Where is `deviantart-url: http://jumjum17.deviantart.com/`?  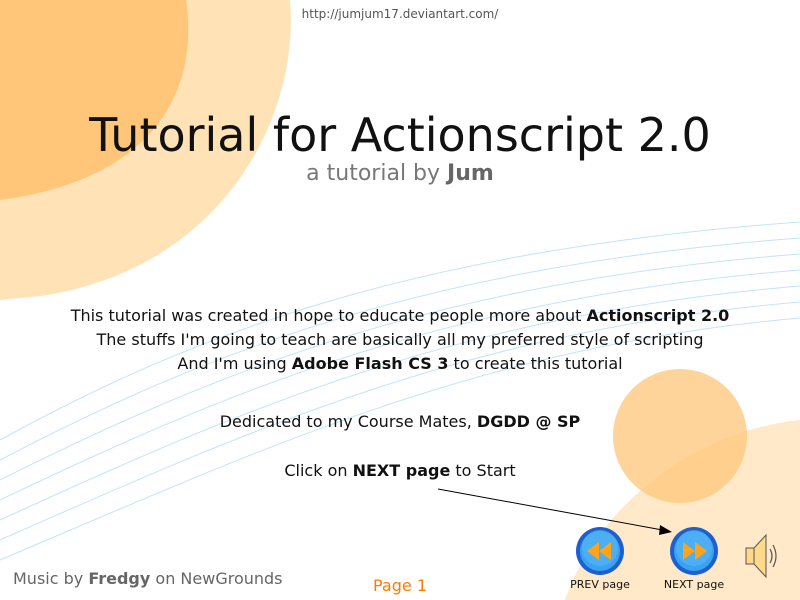 deviantart-url: http://jumjum17.deviantart.com/ is located at coordinates (400, 14).